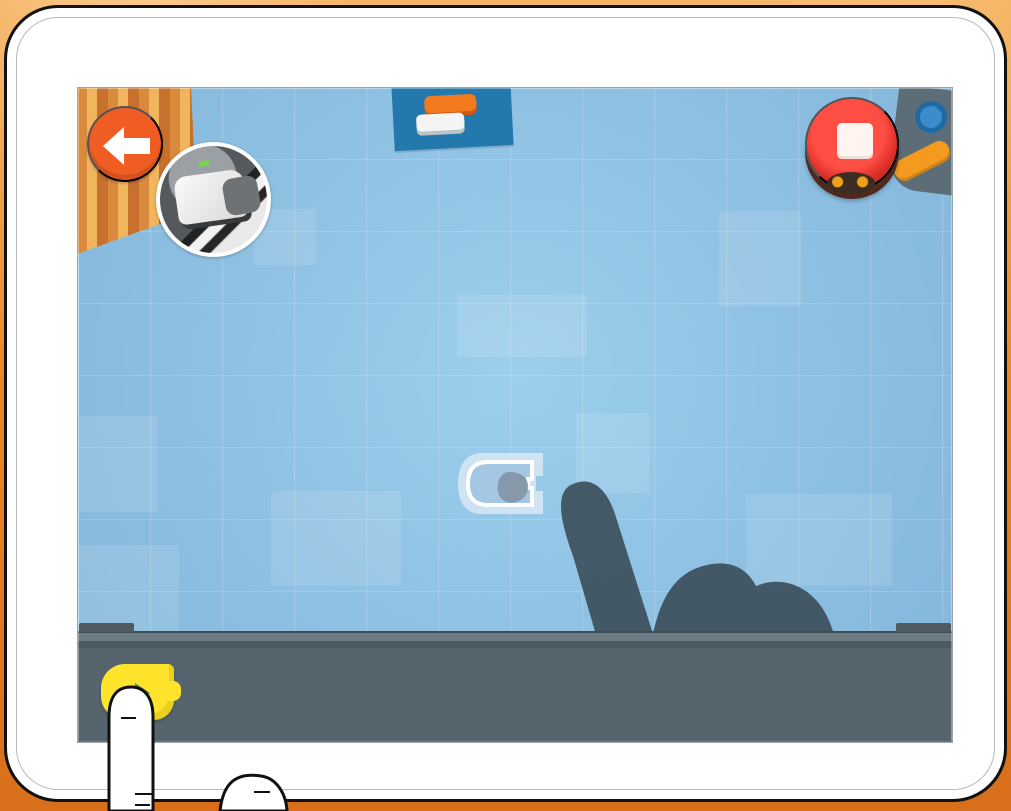  I want to click on stop-button-base, so click(851, 183).